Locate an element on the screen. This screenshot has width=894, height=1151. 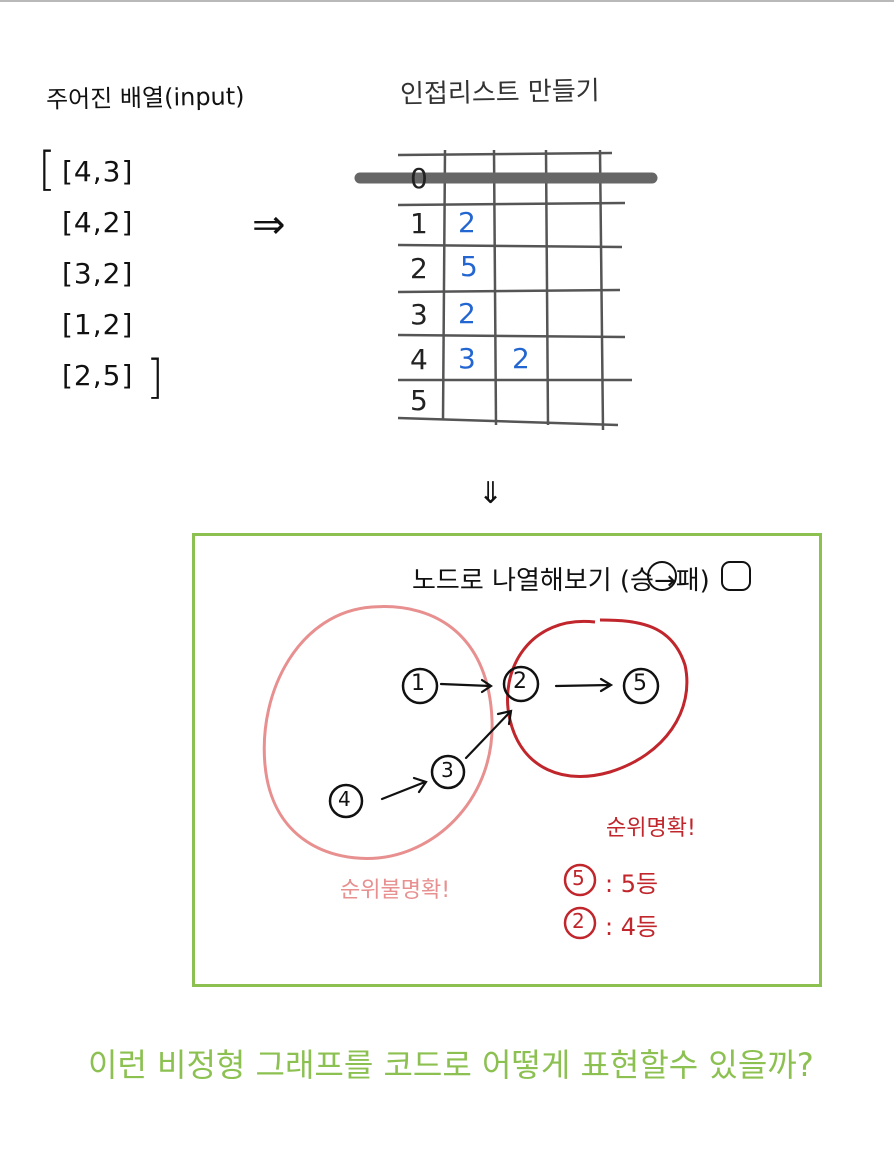
index-4: 4 is located at coordinates (419, 359).